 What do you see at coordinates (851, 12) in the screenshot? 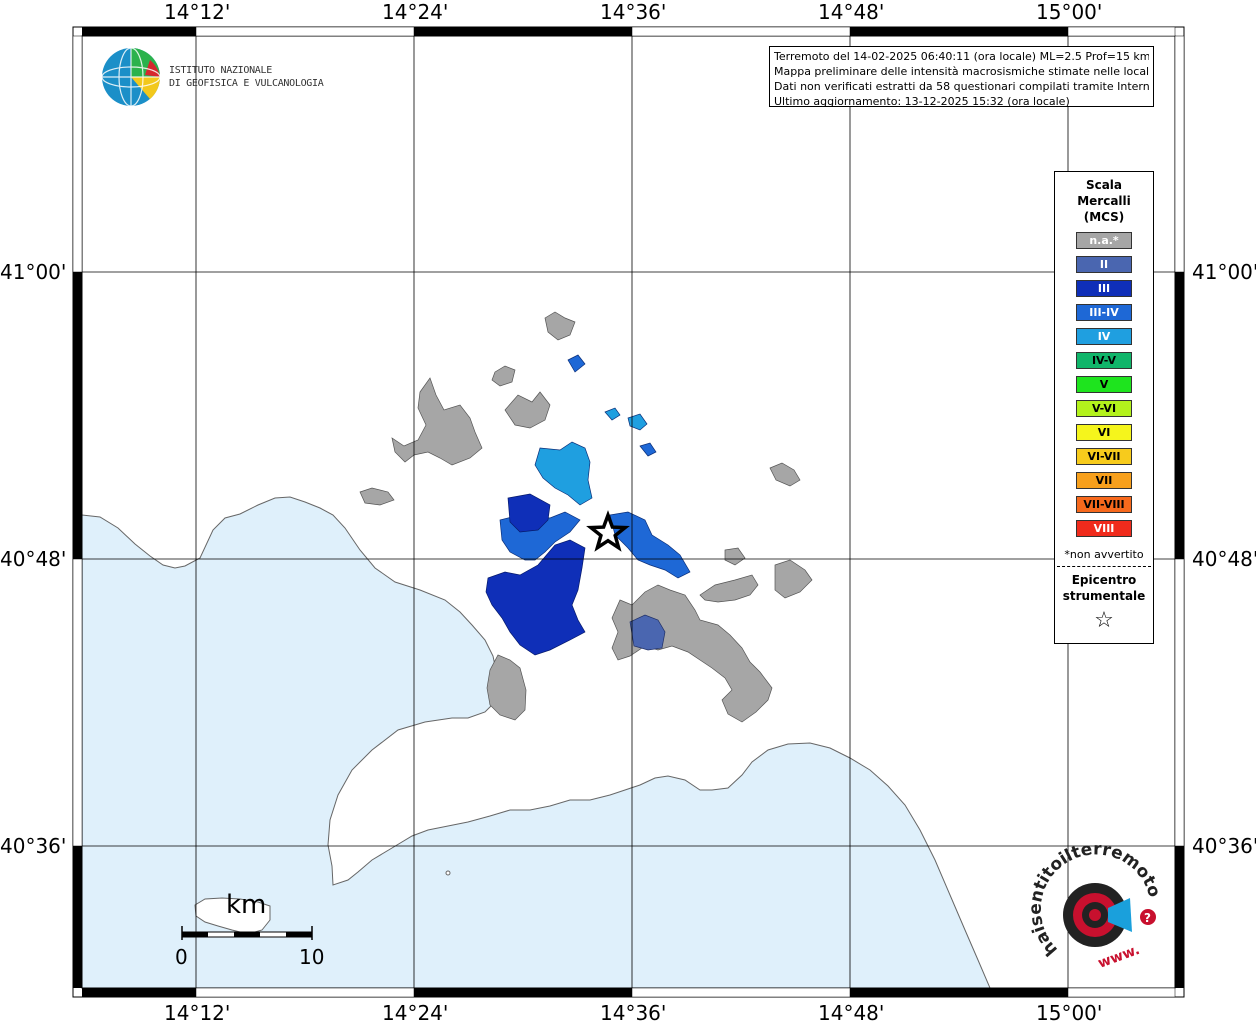
I see `lon-label-top-4: 14°48'` at bounding box center [851, 12].